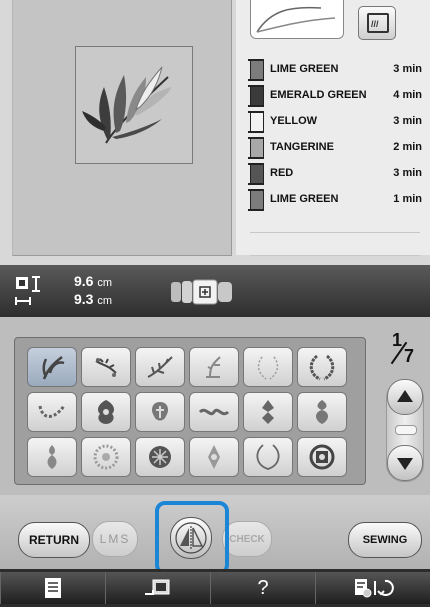 Image resolution: width=430 pixels, height=607 pixels. What do you see at coordinates (84, 281) in the screenshot?
I see `height-value: 9.6` at bounding box center [84, 281].